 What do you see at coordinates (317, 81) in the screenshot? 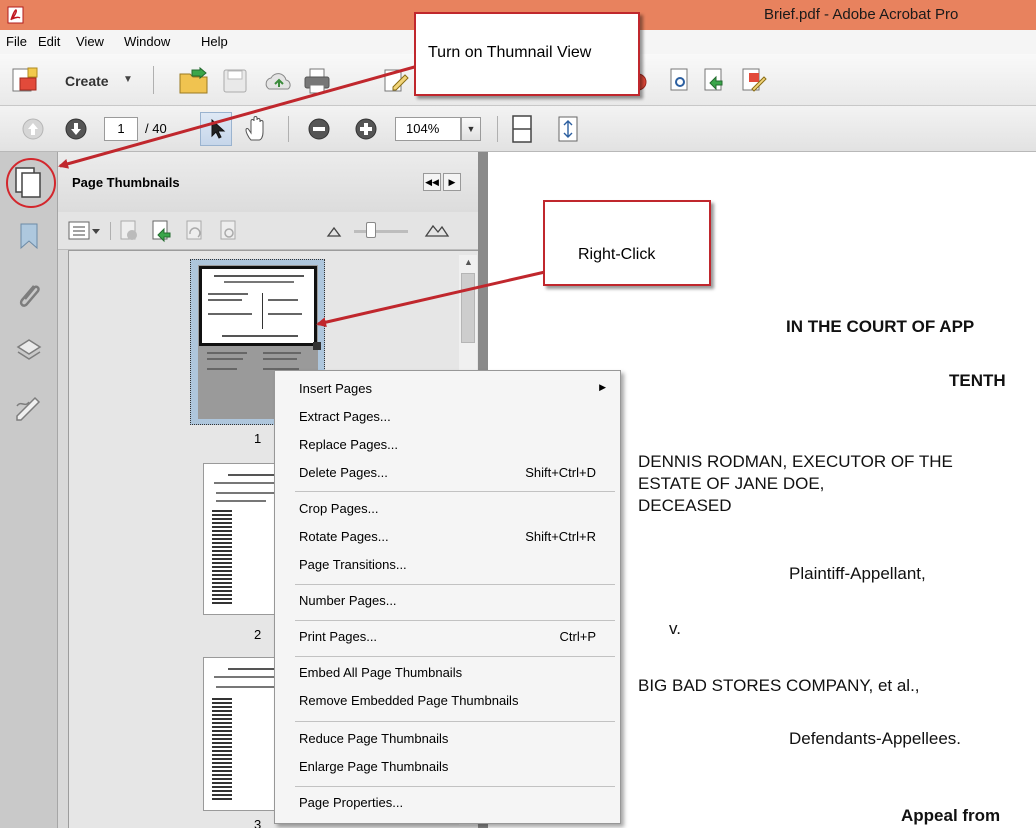
I see `print-icon` at bounding box center [317, 81].